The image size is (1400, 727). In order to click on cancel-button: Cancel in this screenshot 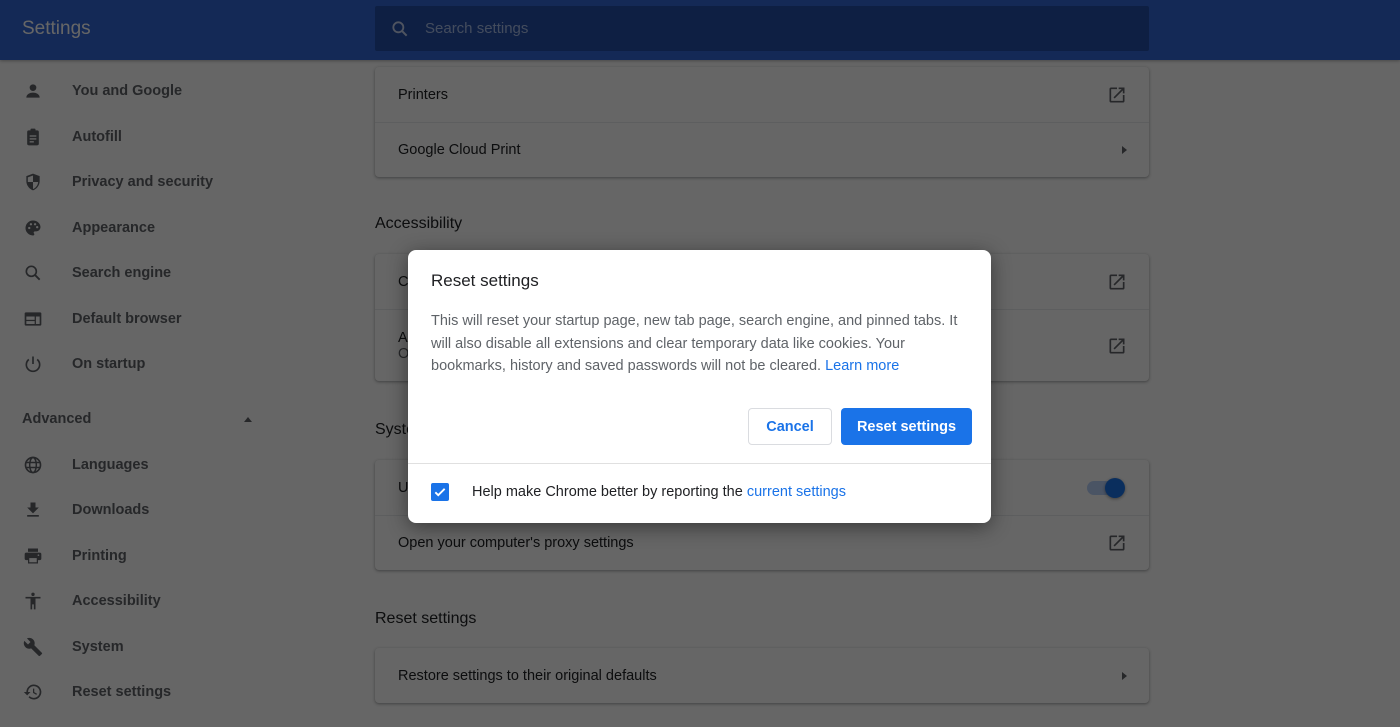, I will do `click(790, 426)`.